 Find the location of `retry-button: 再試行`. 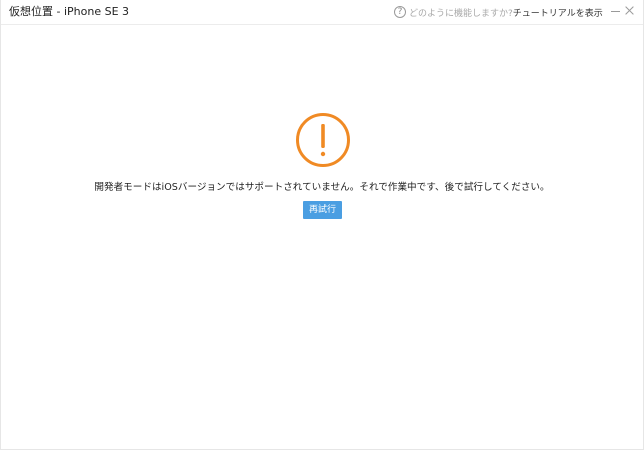

retry-button: 再試行 is located at coordinates (322, 210).